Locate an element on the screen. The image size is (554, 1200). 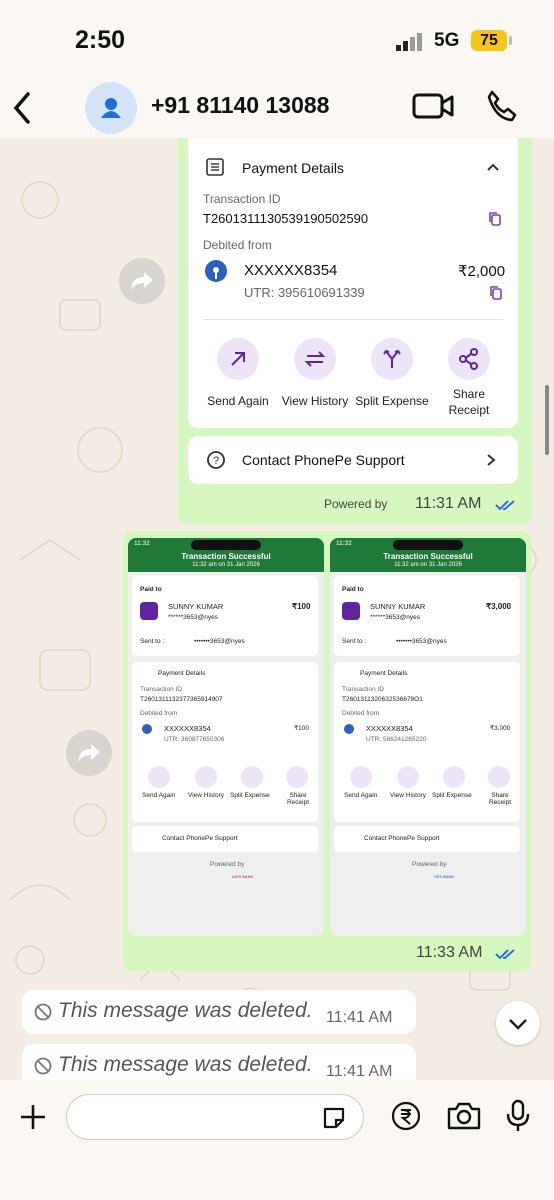
contact-name: +91 81140 13088 is located at coordinates (240, 105).